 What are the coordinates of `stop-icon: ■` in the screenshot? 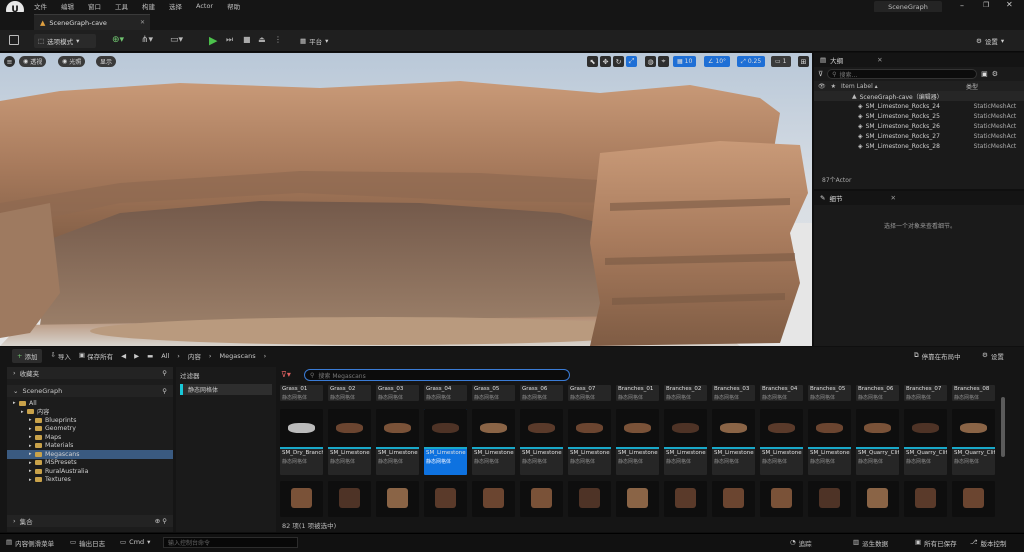 It's located at (247, 39).